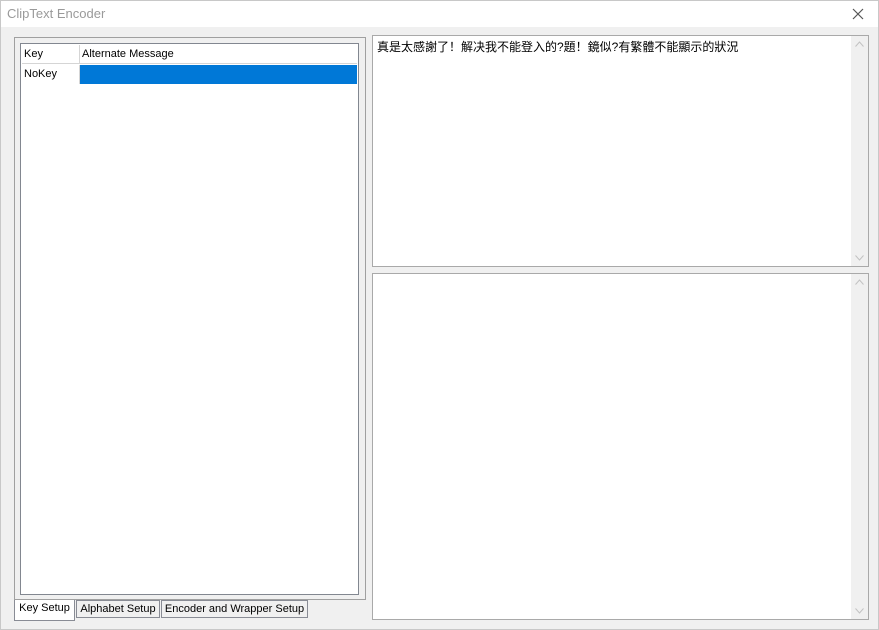 This screenshot has height=630, width=879. What do you see at coordinates (118, 609) in the screenshot?
I see `tab-alphabet-setup: Alphabet Setup` at bounding box center [118, 609].